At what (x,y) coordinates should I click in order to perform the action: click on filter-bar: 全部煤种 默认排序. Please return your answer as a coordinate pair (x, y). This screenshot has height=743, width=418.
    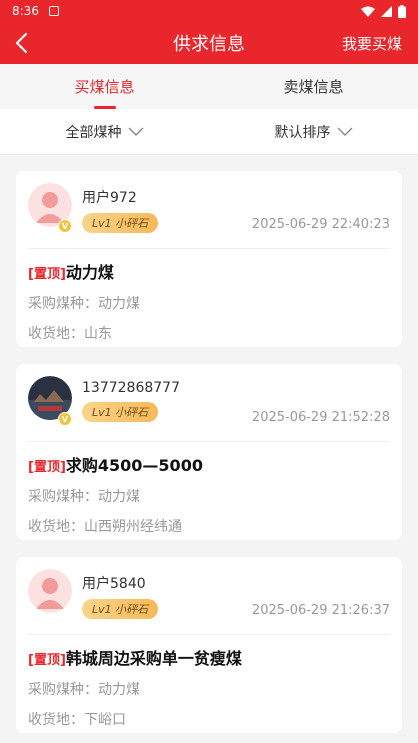
    Looking at the image, I should click on (209, 132).